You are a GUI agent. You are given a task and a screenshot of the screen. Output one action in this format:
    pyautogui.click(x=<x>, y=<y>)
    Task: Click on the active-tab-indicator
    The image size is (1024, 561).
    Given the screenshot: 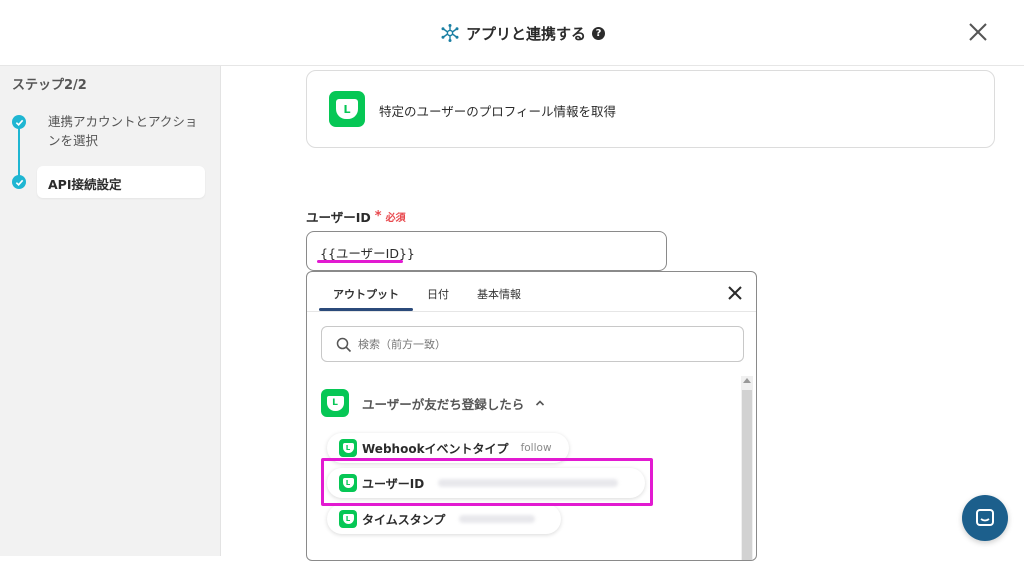 What is the action you would take?
    pyautogui.click(x=366, y=309)
    